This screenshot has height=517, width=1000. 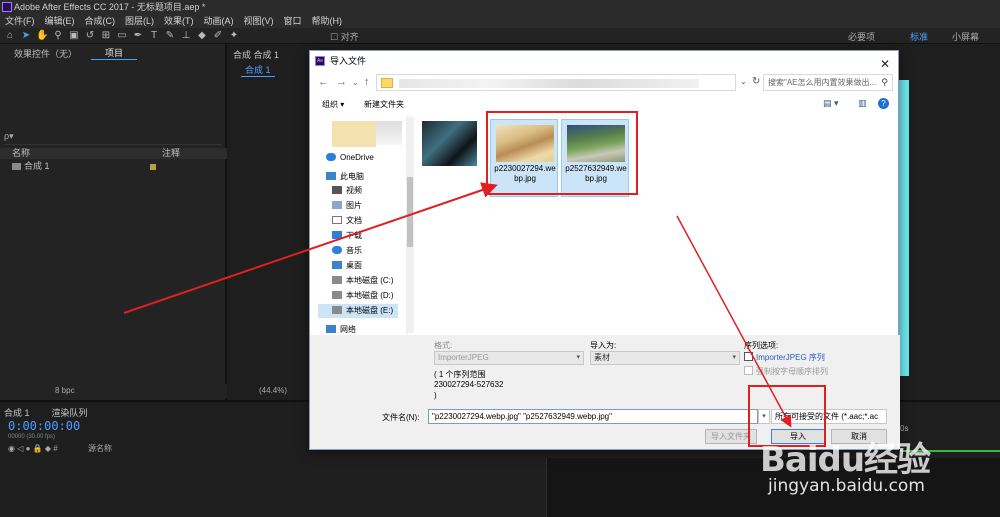 What do you see at coordinates (883, 103) in the screenshot?
I see `help-icon: ?` at bounding box center [883, 103].